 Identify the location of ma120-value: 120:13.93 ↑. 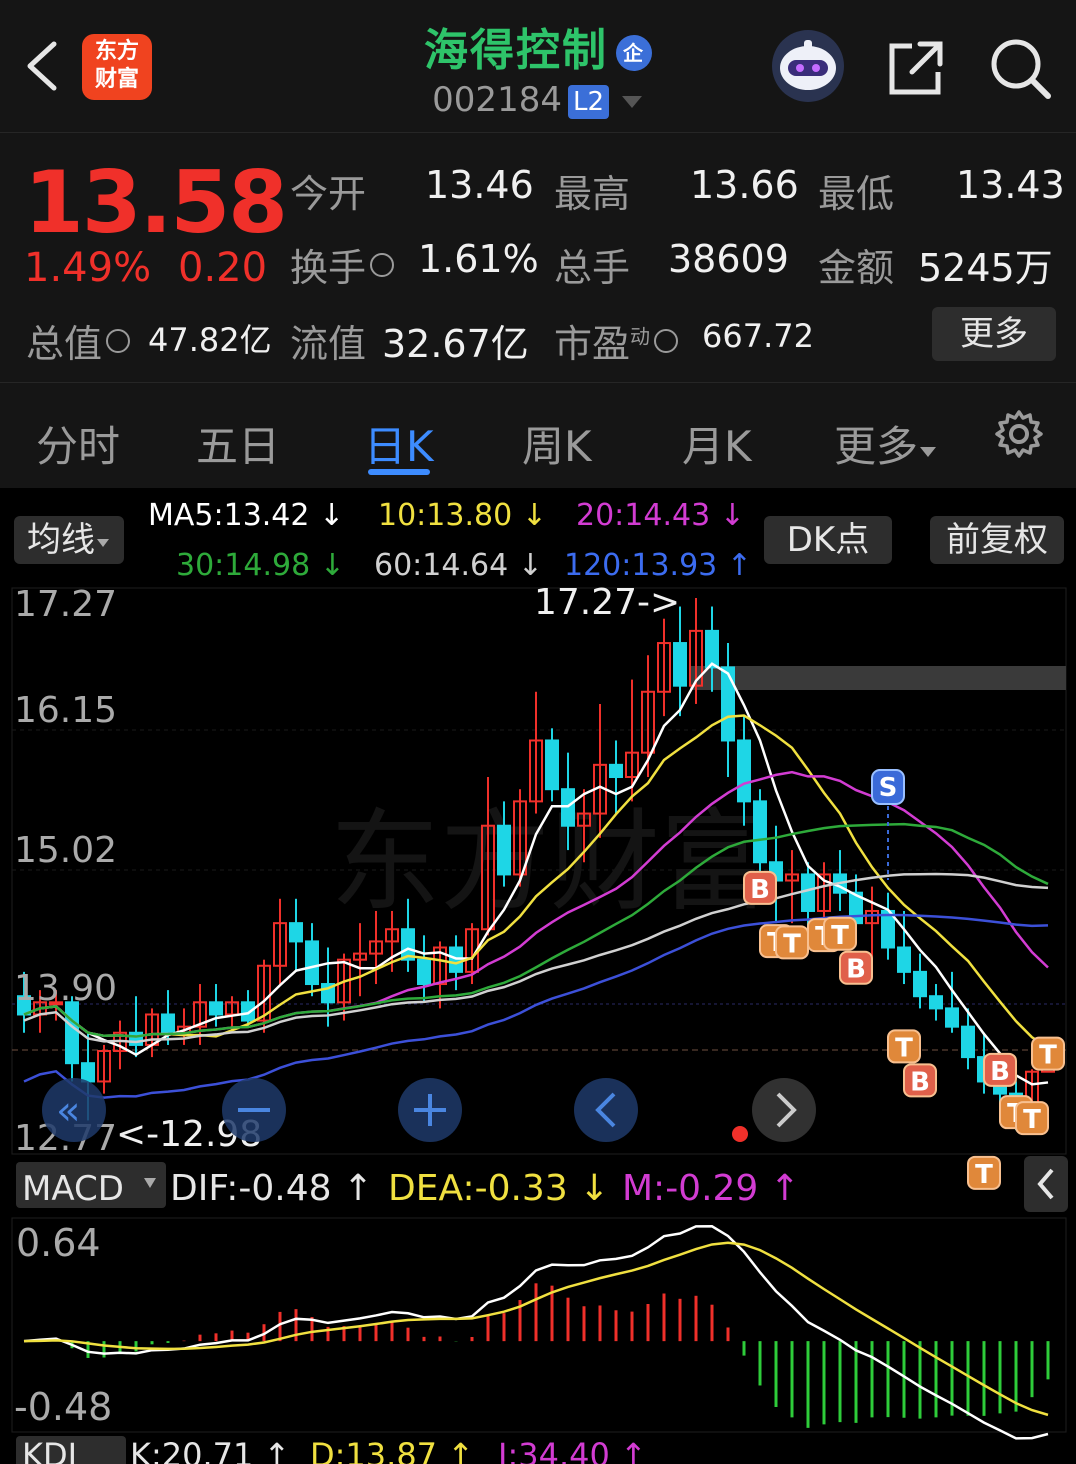
(658, 565).